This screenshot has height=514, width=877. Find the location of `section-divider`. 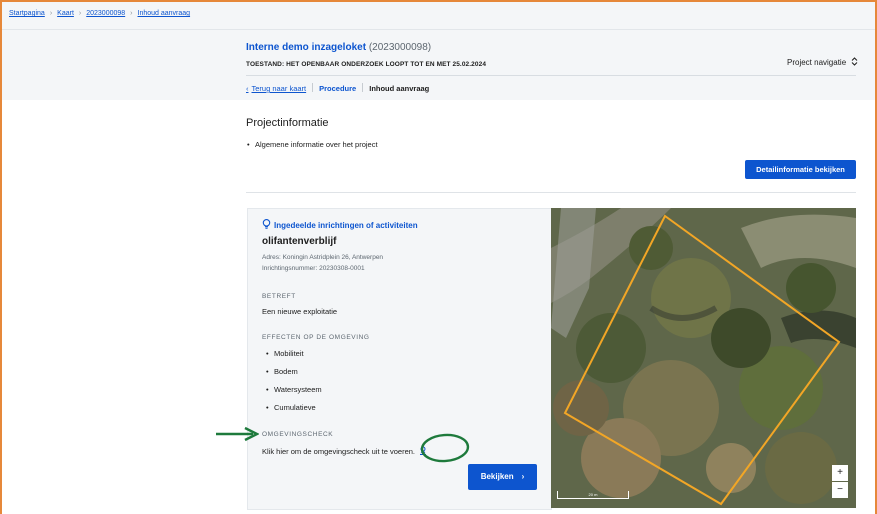

section-divider is located at coordinates (551, 192).